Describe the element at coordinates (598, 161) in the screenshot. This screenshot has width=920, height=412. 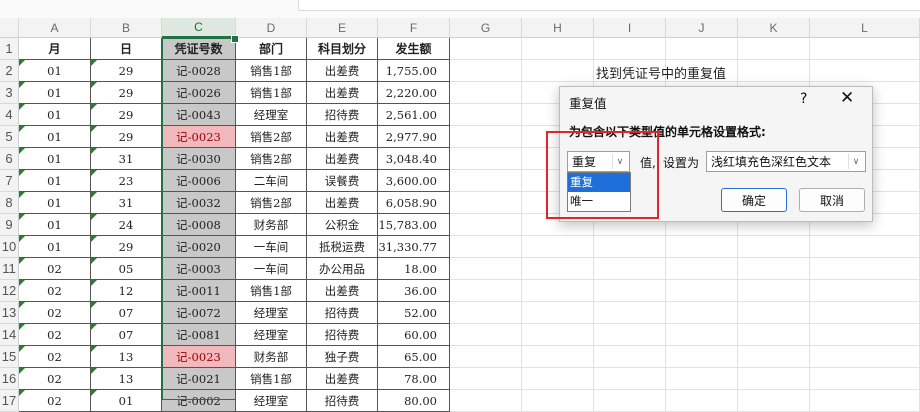
I see `value-type-select: 重复 ∨` at that location.